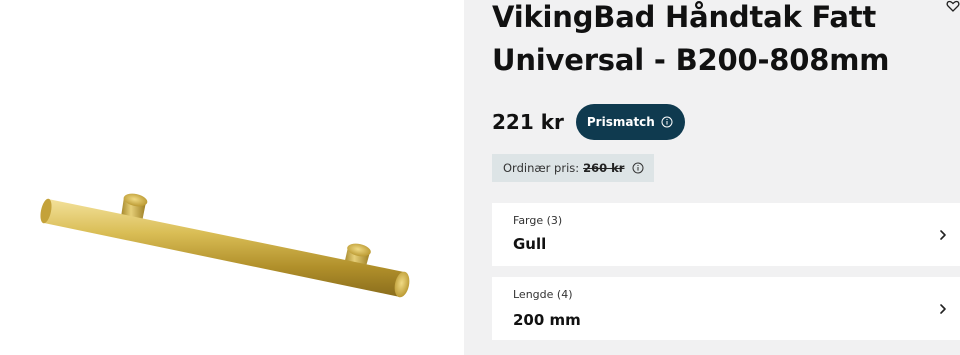 The width and height of the screenshot is (960, 355). I want to click on product-title-line-2: Universal - B200-808mm, so click(691, 60).